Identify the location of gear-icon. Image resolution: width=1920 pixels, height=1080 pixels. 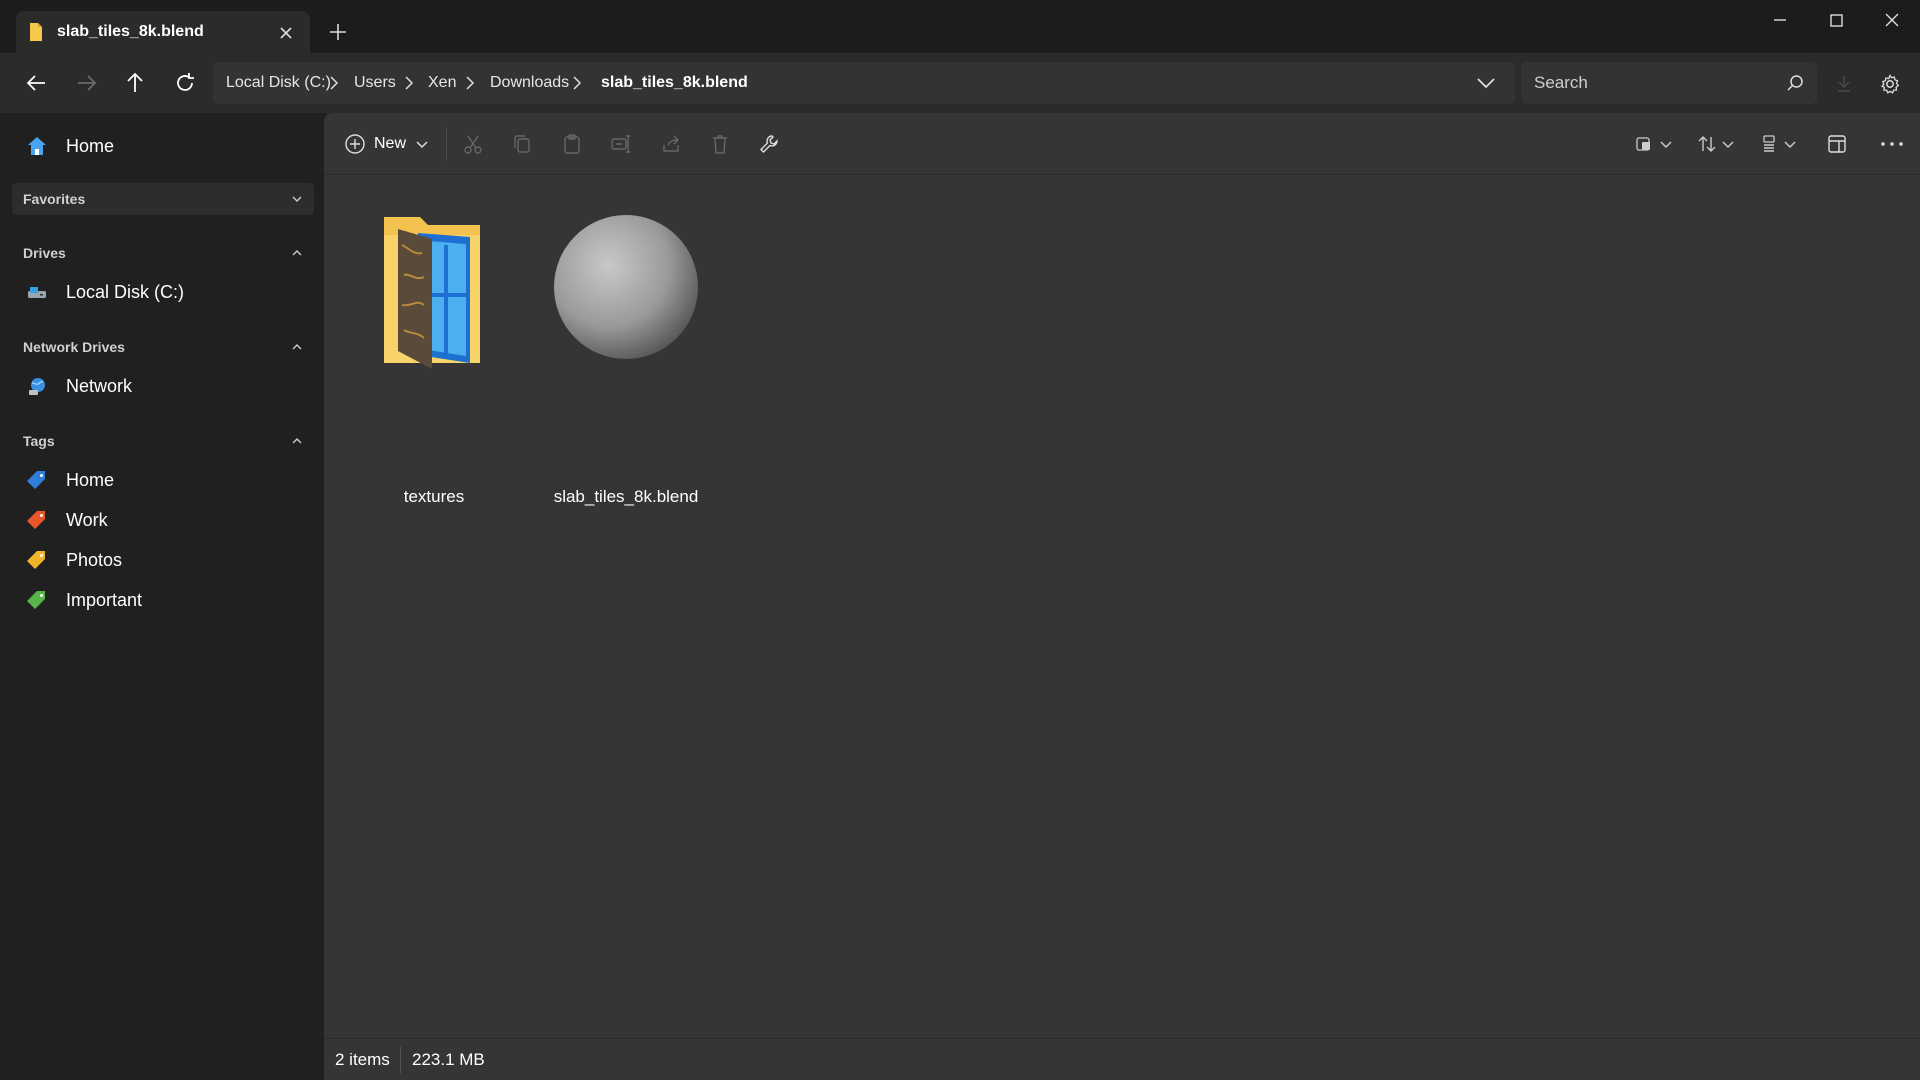
(1890, 84).